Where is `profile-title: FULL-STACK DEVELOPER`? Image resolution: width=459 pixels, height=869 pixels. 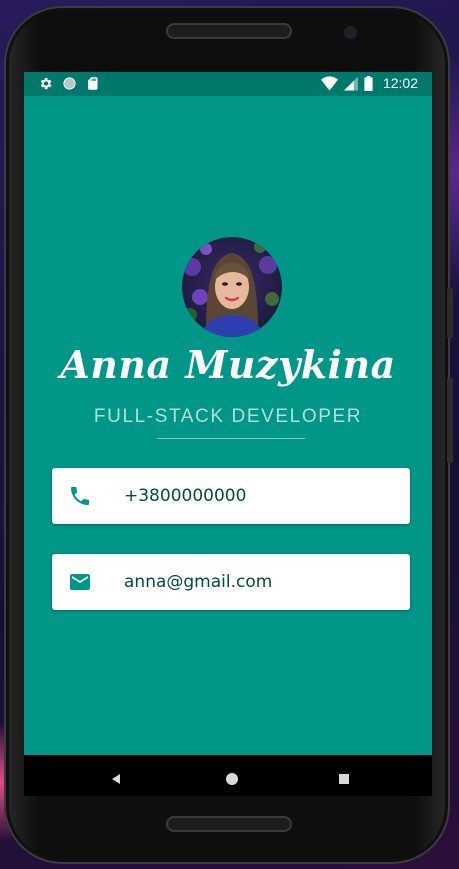
profile-title: FULL-STACK DEVELOPER is located at coordinates (228, 416).